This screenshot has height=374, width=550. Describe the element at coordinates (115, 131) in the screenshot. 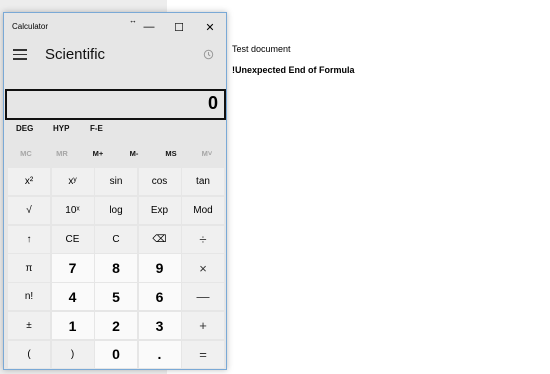

I see `angle-mode-row: DEG HYP F-E` at that location.